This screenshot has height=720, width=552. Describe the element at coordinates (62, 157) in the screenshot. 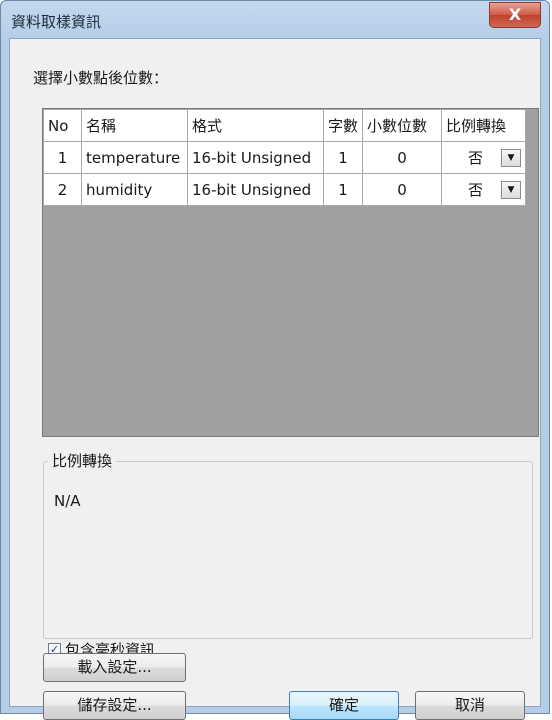

I see `cell-no: 1` at that location.